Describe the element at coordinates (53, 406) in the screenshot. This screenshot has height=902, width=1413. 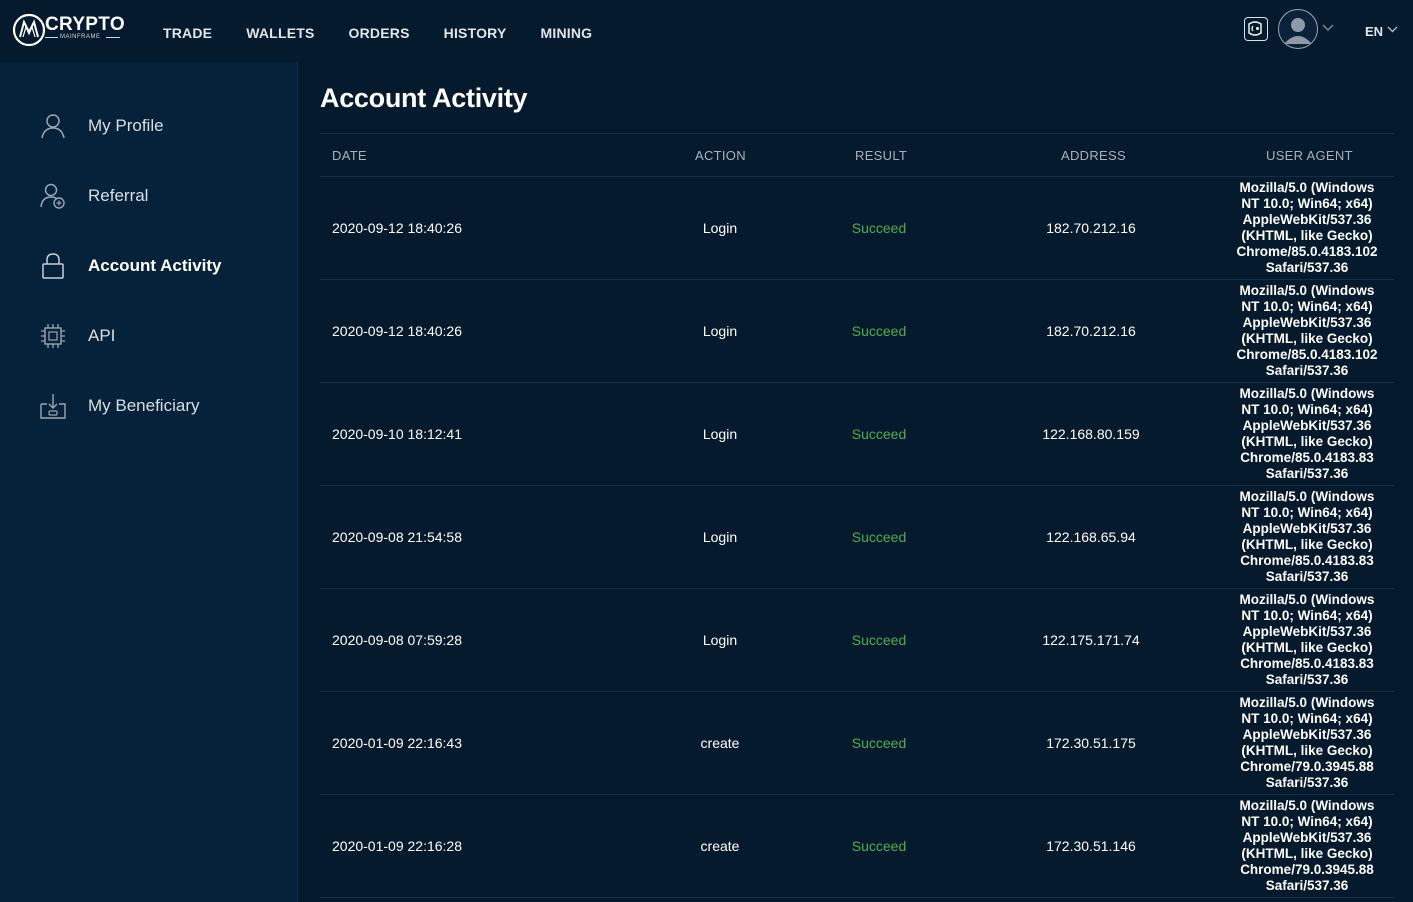
I see `beneficiary-icon` at that location.